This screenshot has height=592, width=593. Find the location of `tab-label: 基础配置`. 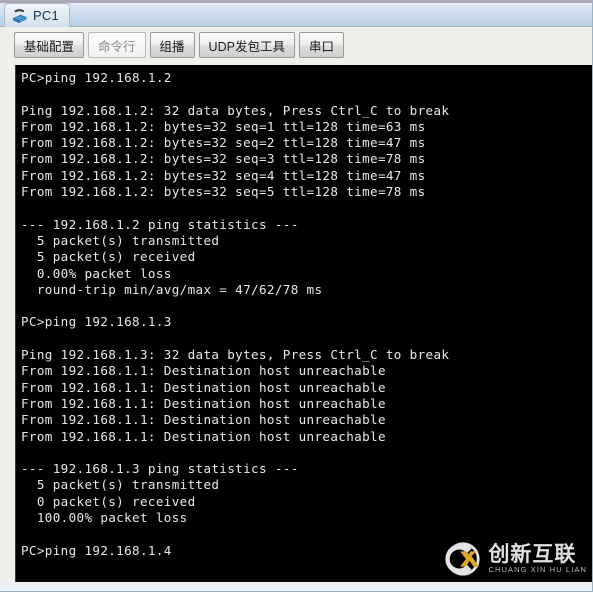

tab-label: 基础配置 is located at coordinates (49, 46).